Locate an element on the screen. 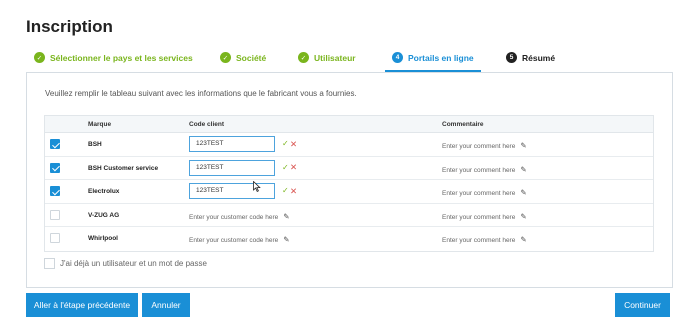 This screenshot has width=688, height=334. continue-button: Continuer is located at coordinates (642, 305).